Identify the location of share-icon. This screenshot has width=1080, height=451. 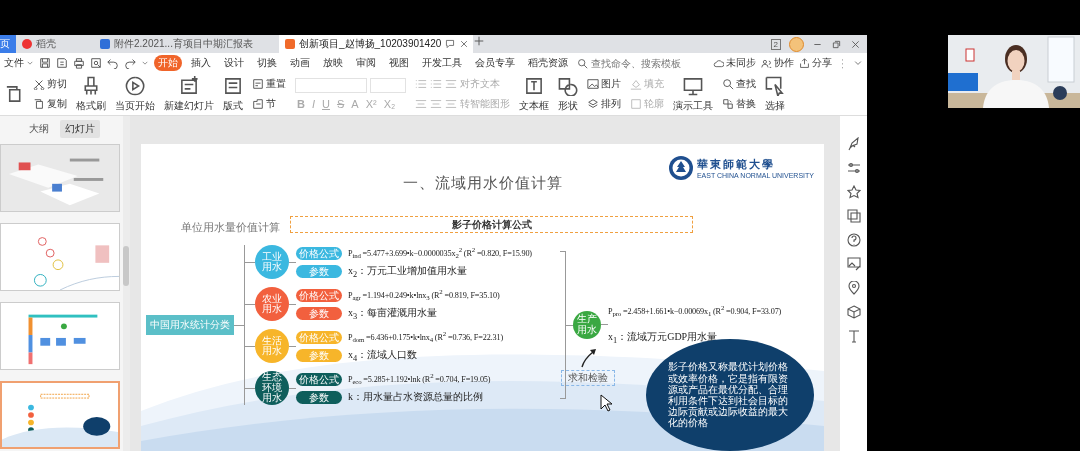
(804, 63).